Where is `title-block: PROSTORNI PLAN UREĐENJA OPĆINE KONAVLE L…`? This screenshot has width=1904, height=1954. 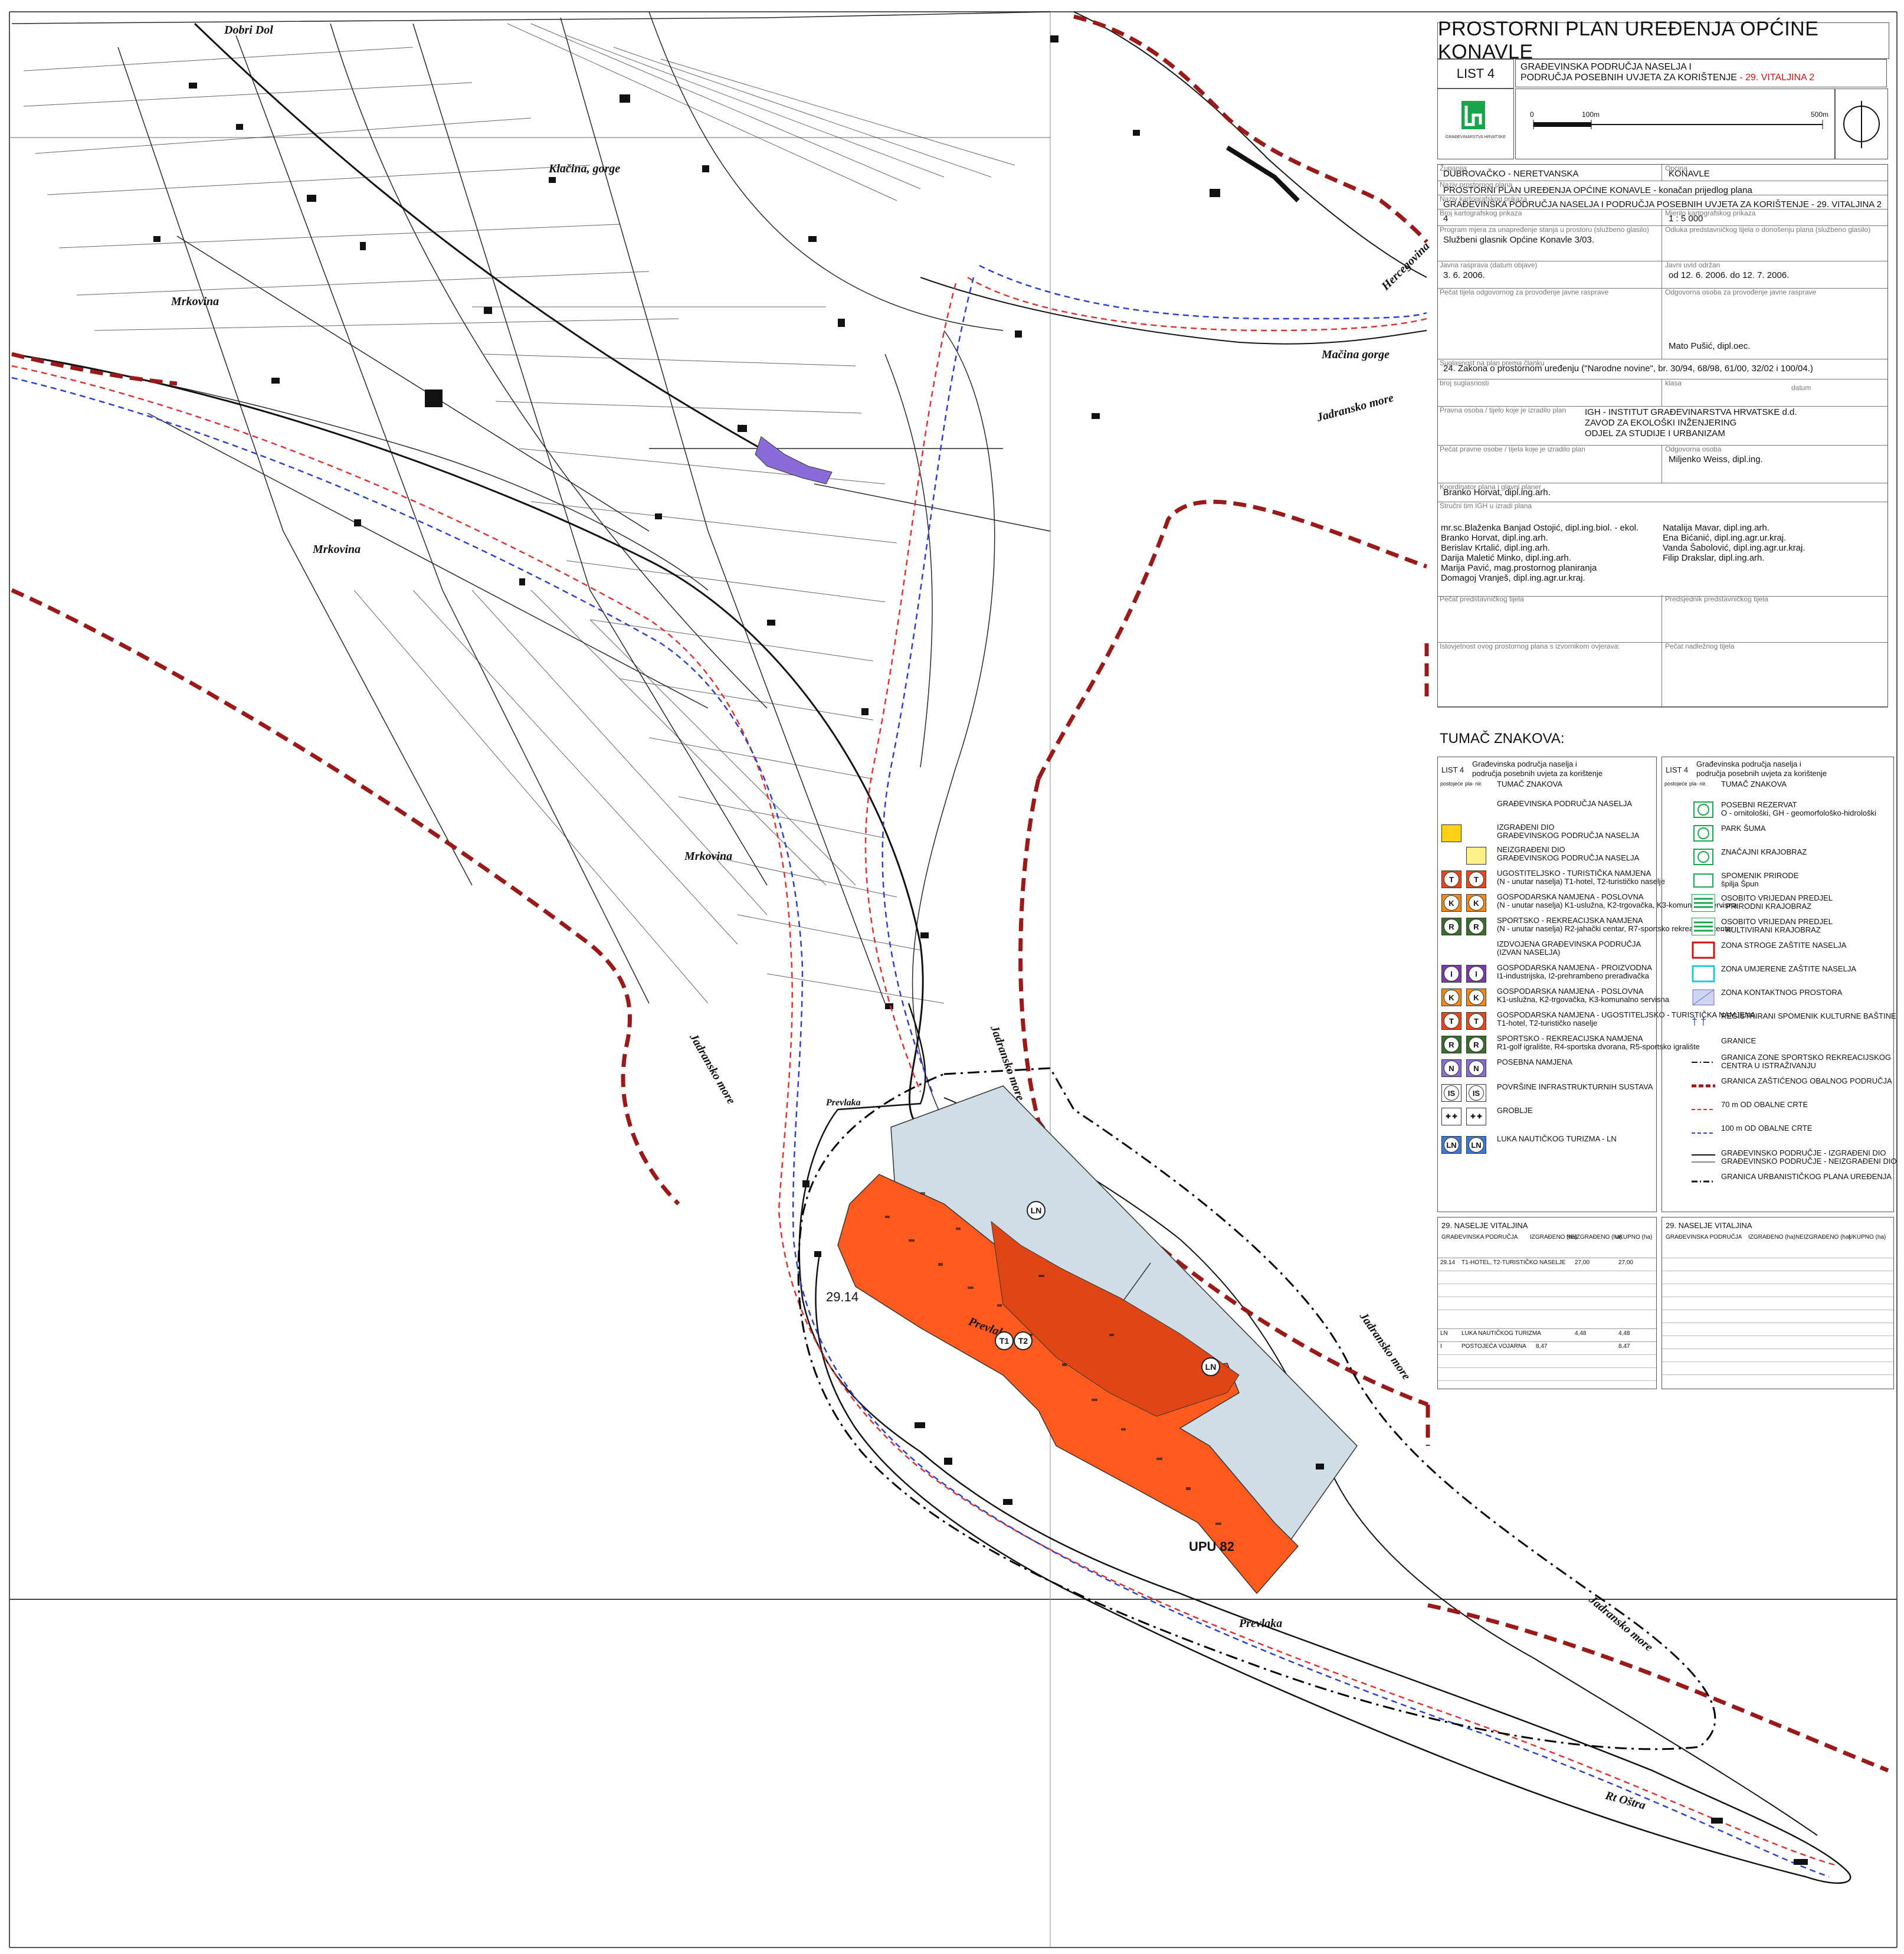 title-block: PROSTORNI PLAN UREĐENJA OPĆINE KONAVLE L… is located at coordinates (1665, 363).